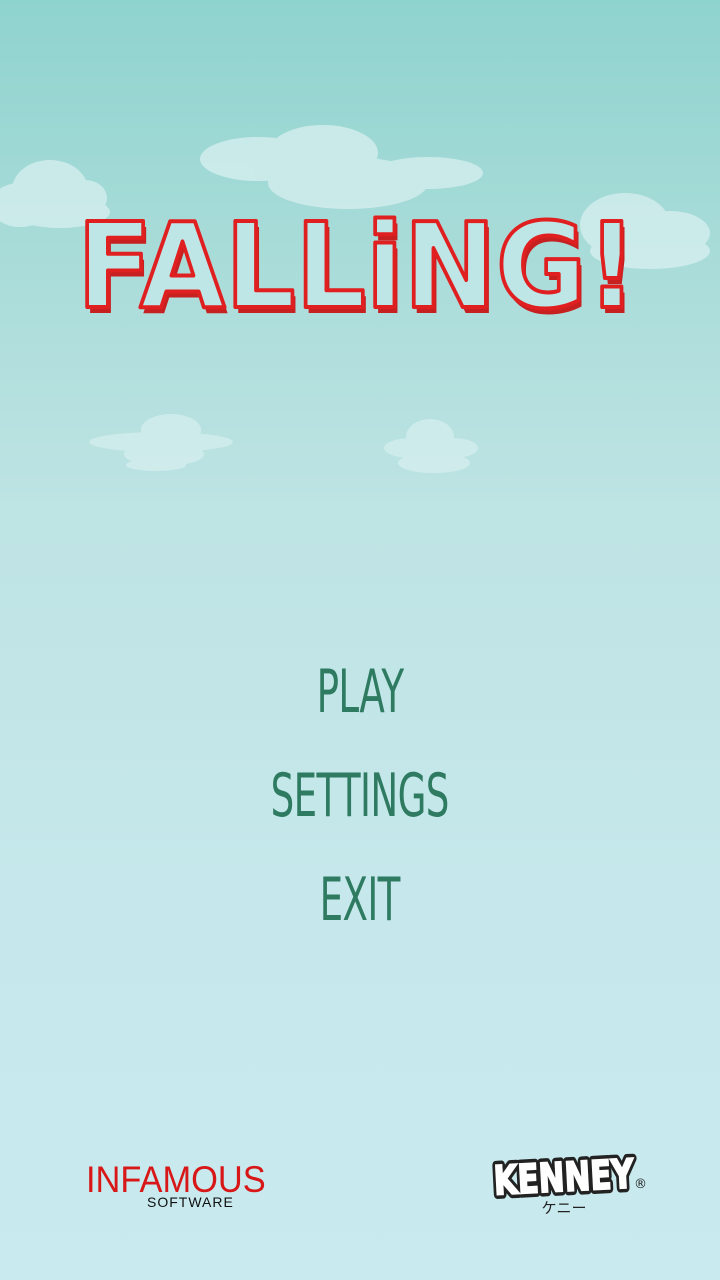  I want to click on cloud-middle-left, so click(161, 442).